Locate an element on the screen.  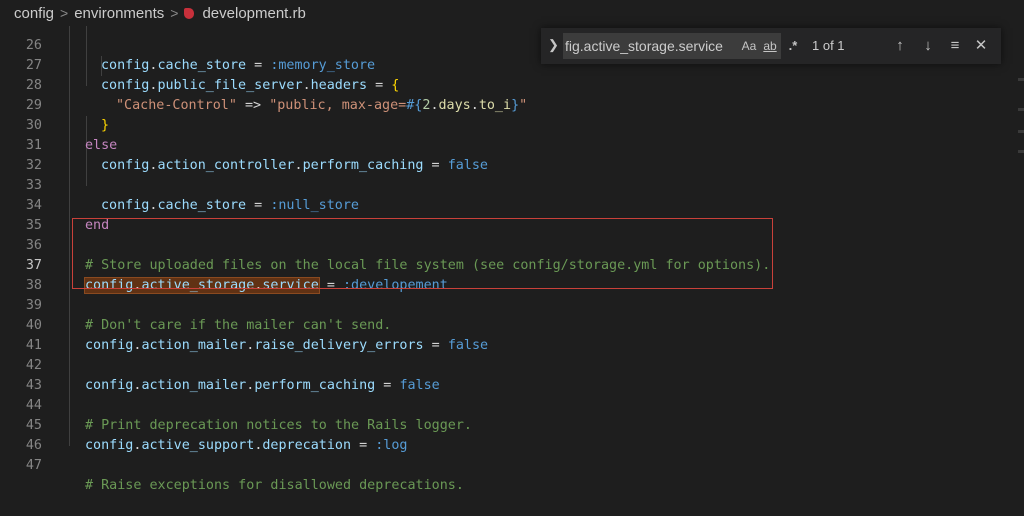
breadcrumb-item-config: config is located at coordinates (34, 13).